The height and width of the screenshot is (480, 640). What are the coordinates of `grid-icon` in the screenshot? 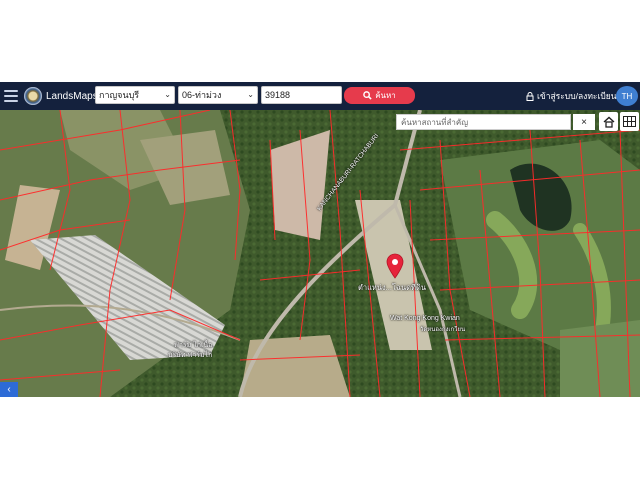 It's located at (629, 121).